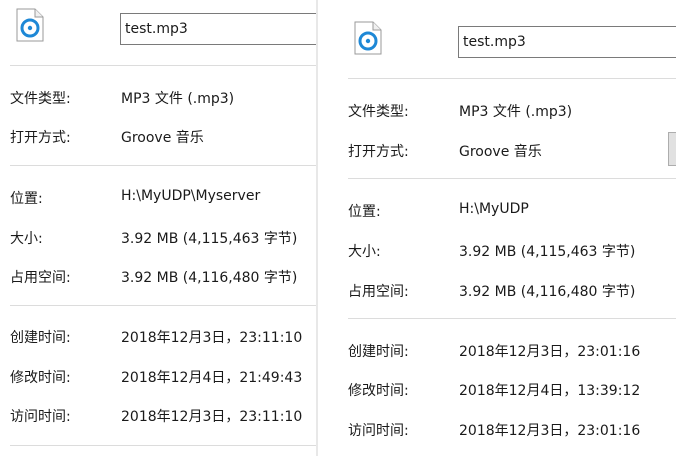 The width and height of the screenshot is (676, 456). I want to click on modified-value: 2018年12月4日，21:49:43, so click(212, 378).